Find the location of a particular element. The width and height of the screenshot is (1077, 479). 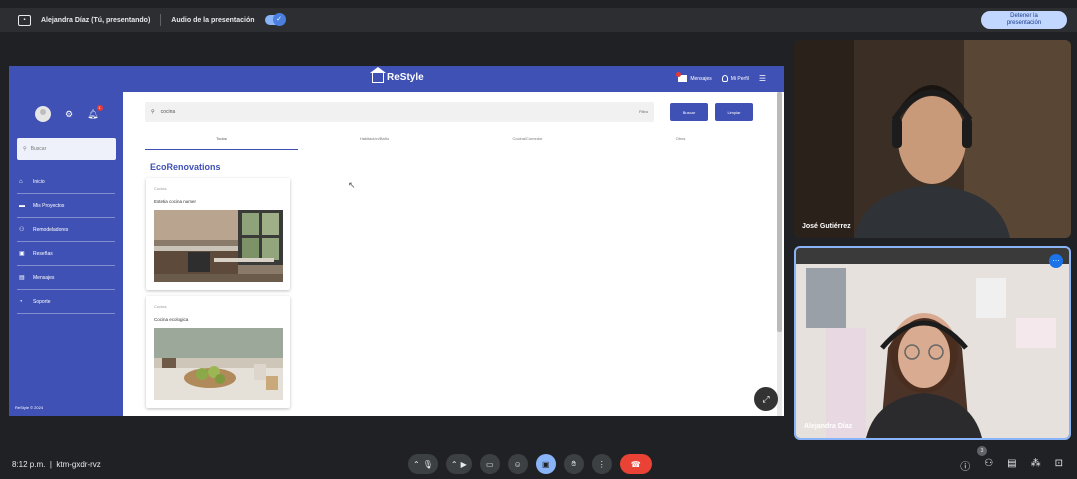

sidebar-item-label: Mis Proyectos is located at coordinates (49, 205).